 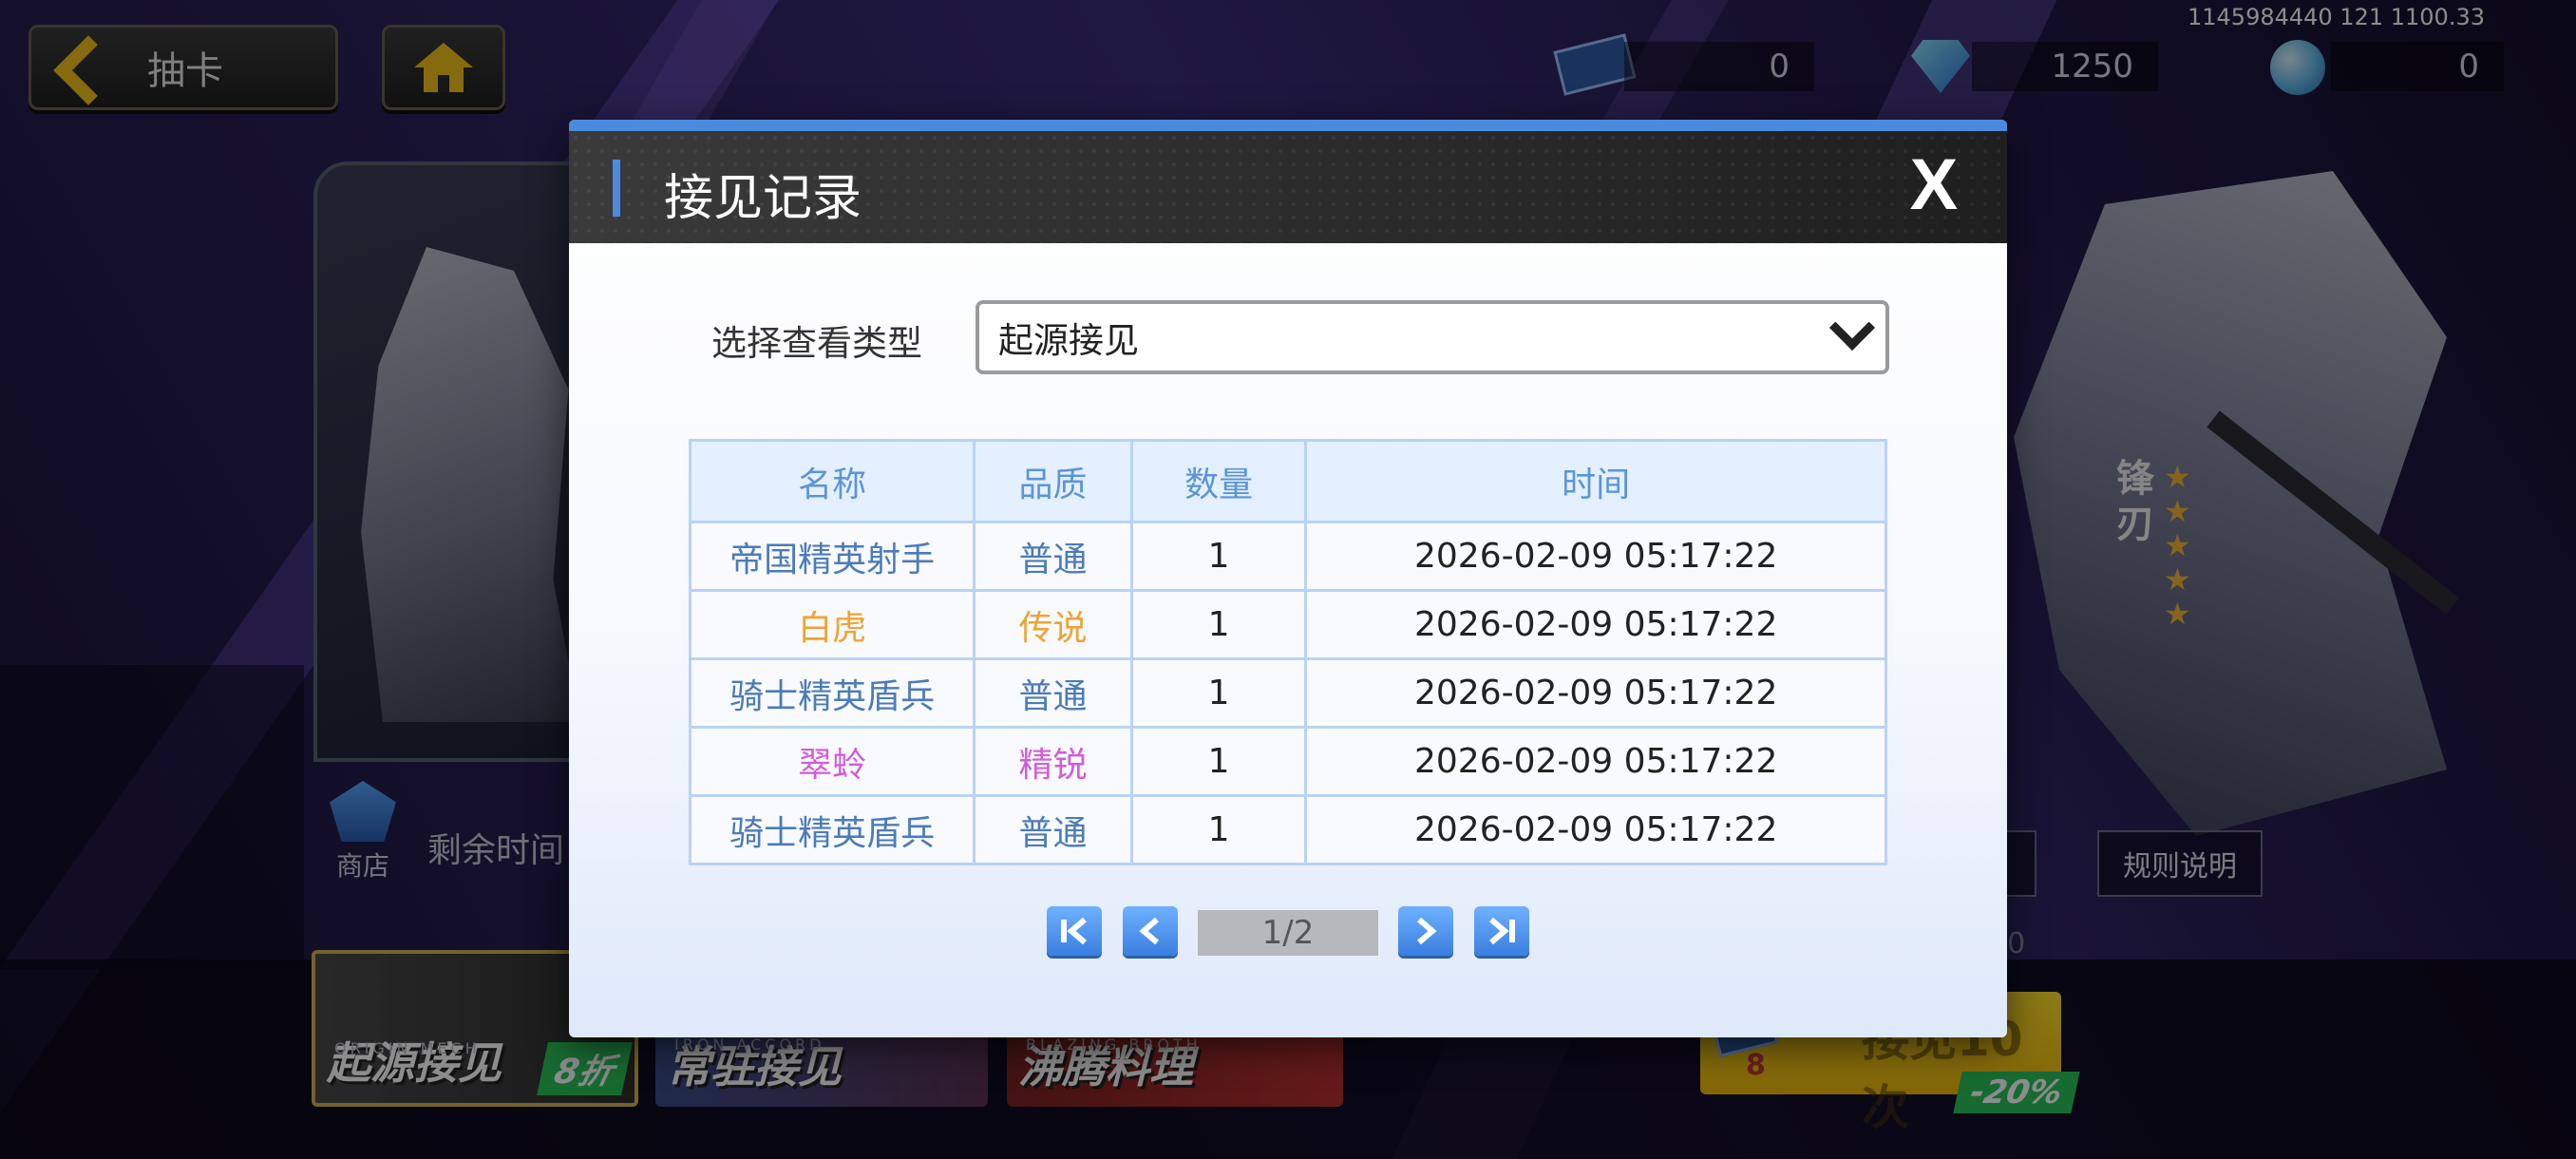 I want to click on cell-quality: 传说, so click(x=1053, y=624).